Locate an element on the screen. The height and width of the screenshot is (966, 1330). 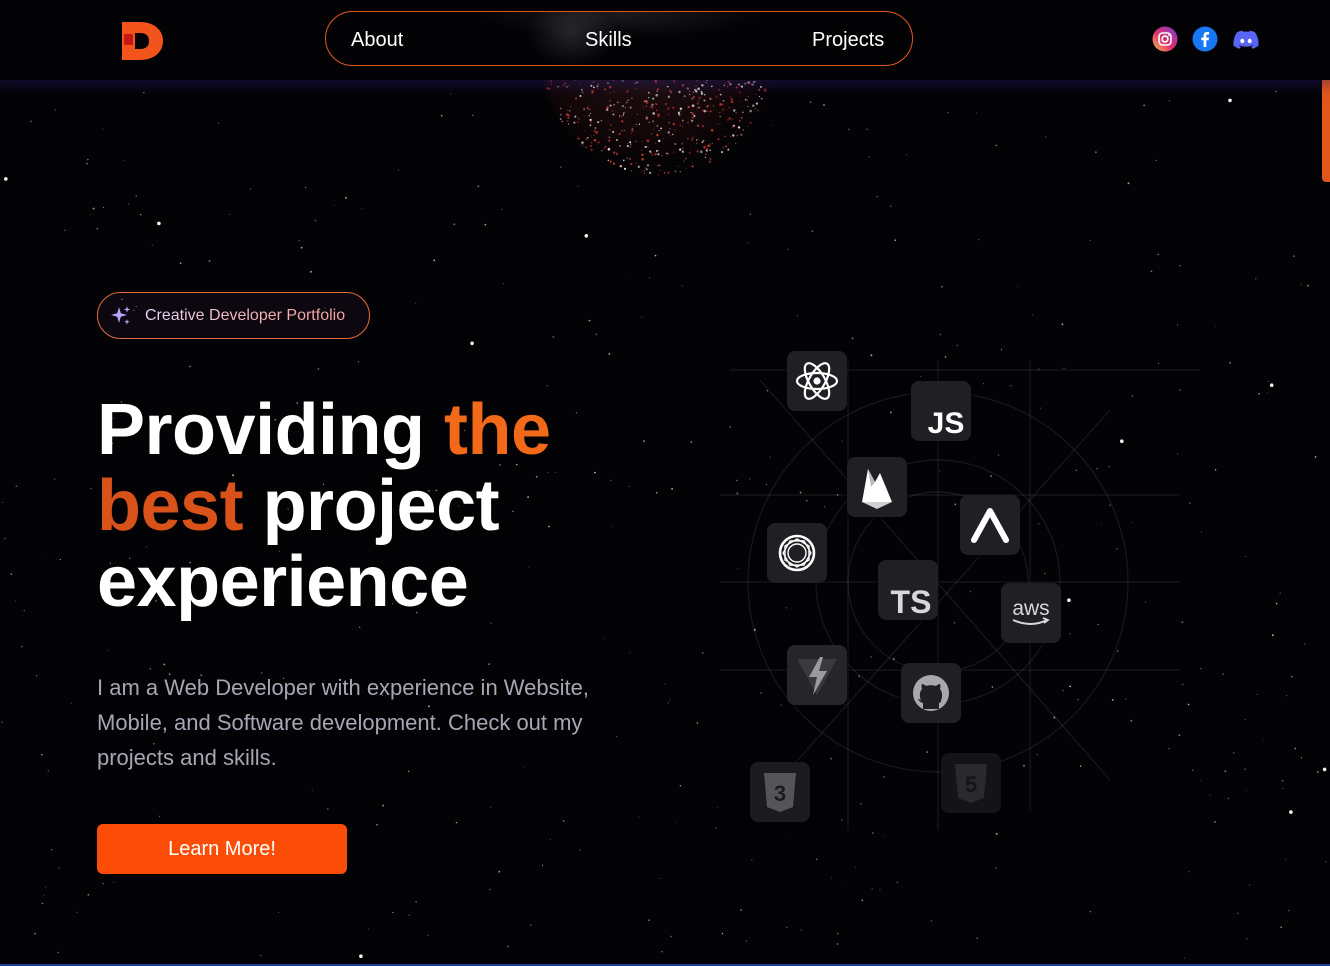
instagram-icon is located at coordinates (1165, 39).